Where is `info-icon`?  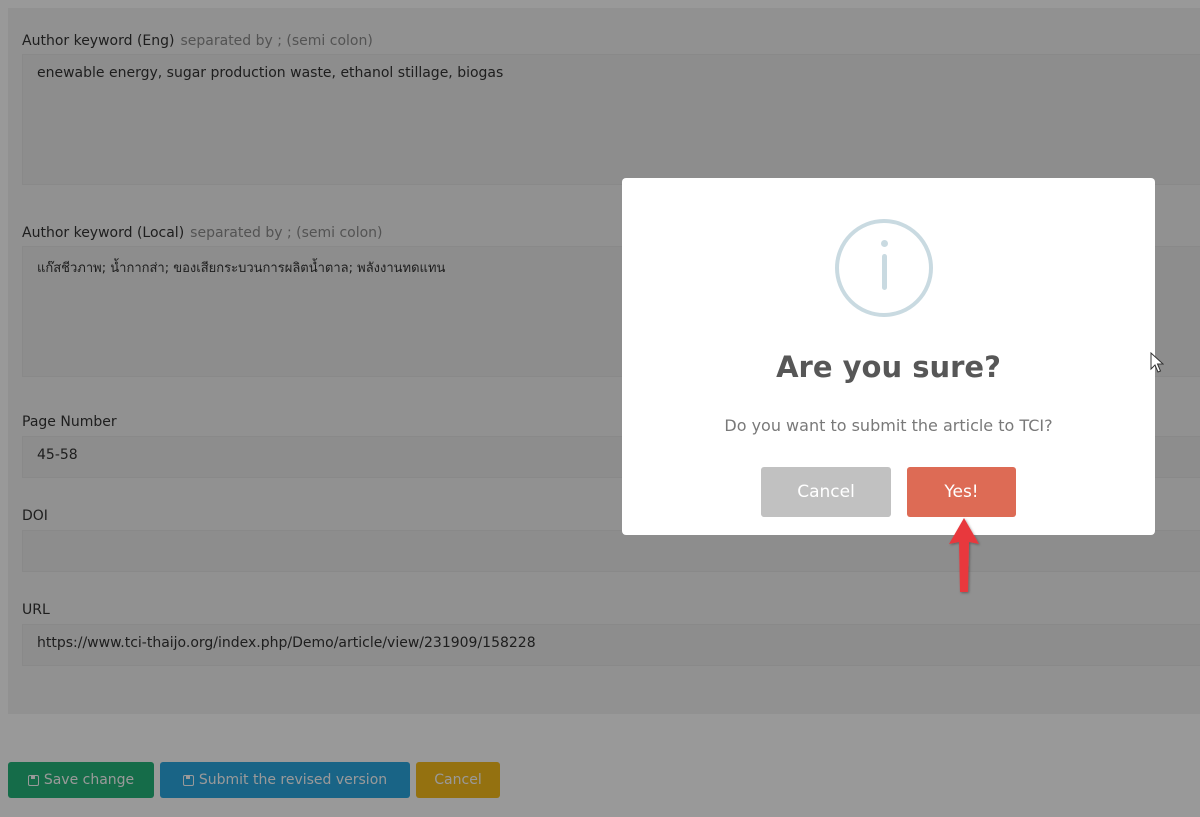 info-icon is located at coordinates (884, 268).